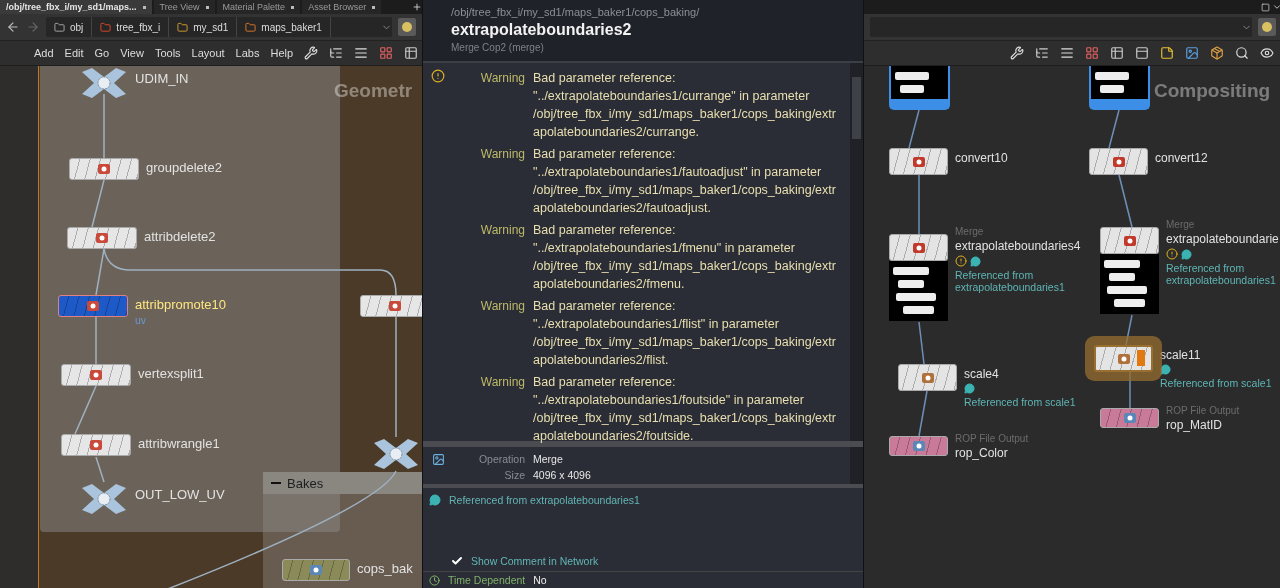 The height and width of the screenshot is (588, 1280). Describe the element at coordinates (342, 483) in the screenshot. I see `network-box-header: Bakes` at that location.